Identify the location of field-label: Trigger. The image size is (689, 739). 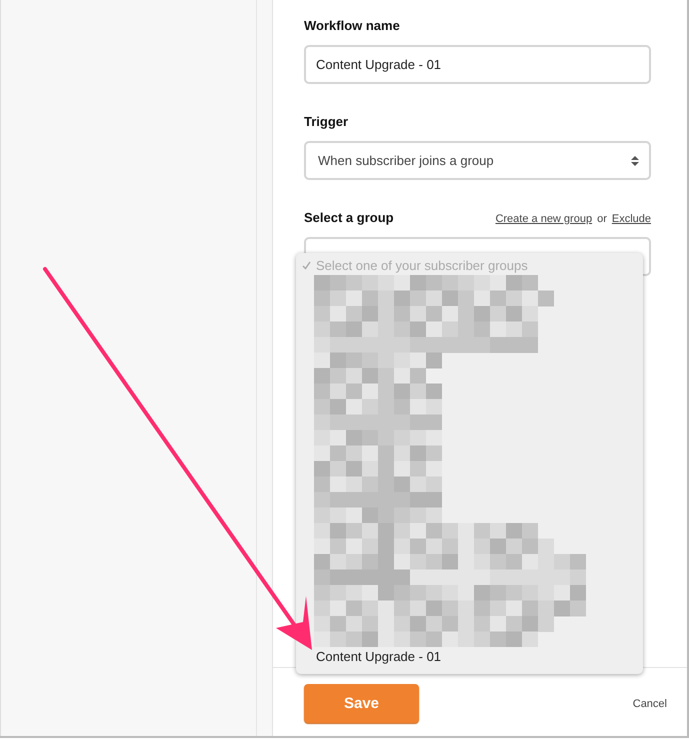
(327, 121).